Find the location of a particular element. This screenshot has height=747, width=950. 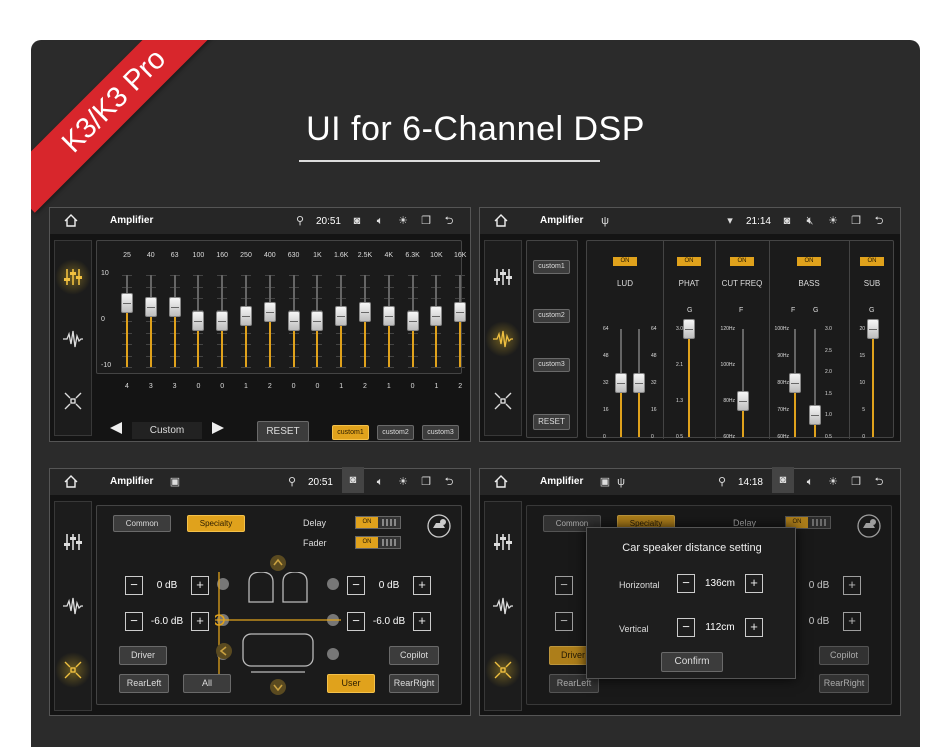

driver-button: Driver is located at coordinates (143, 655).